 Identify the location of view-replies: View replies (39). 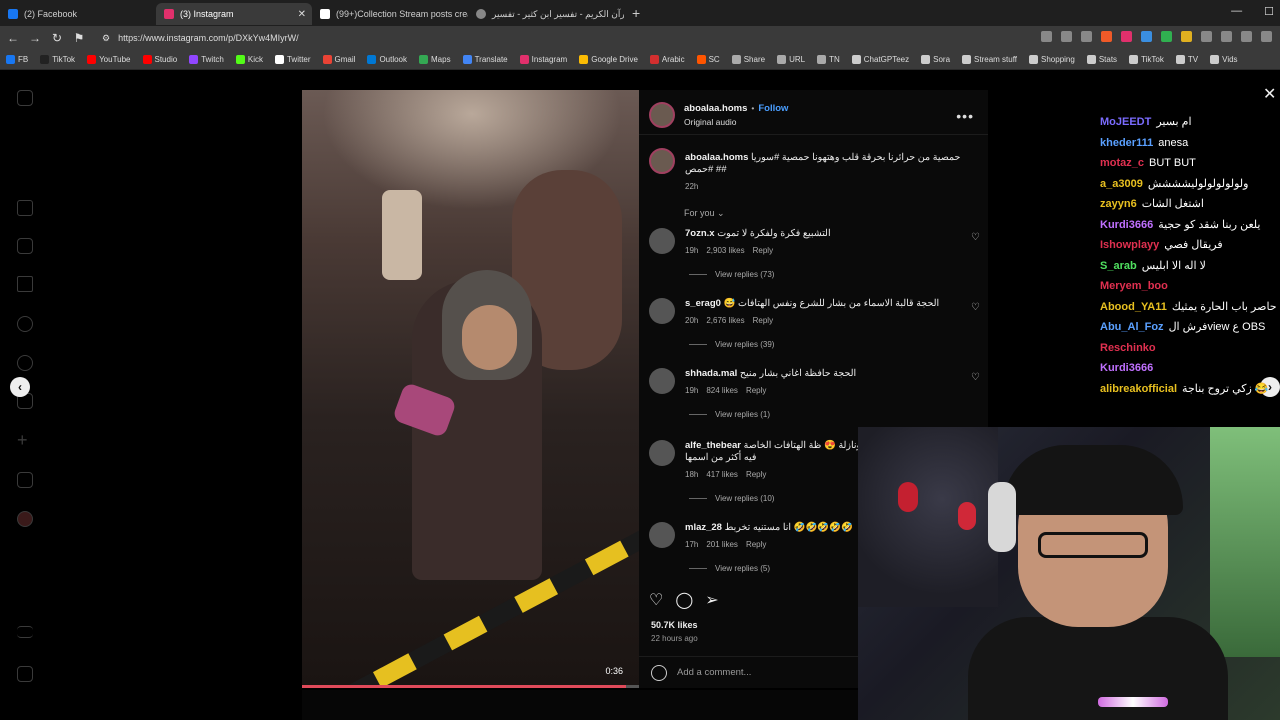
(731, 344).